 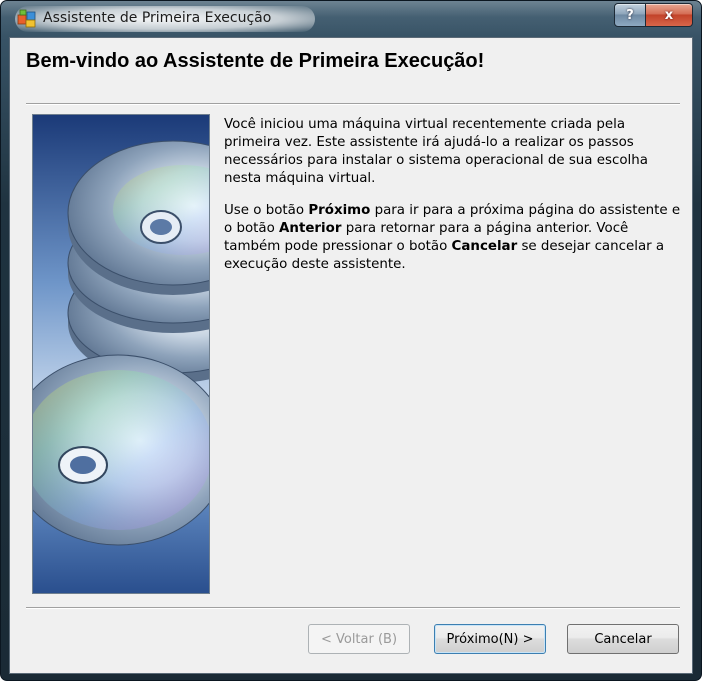 What do you see at coordinates (310, 228) in the screenshot?
I see `instructions-back-term: Anterior` at bounding box center [310, 228].